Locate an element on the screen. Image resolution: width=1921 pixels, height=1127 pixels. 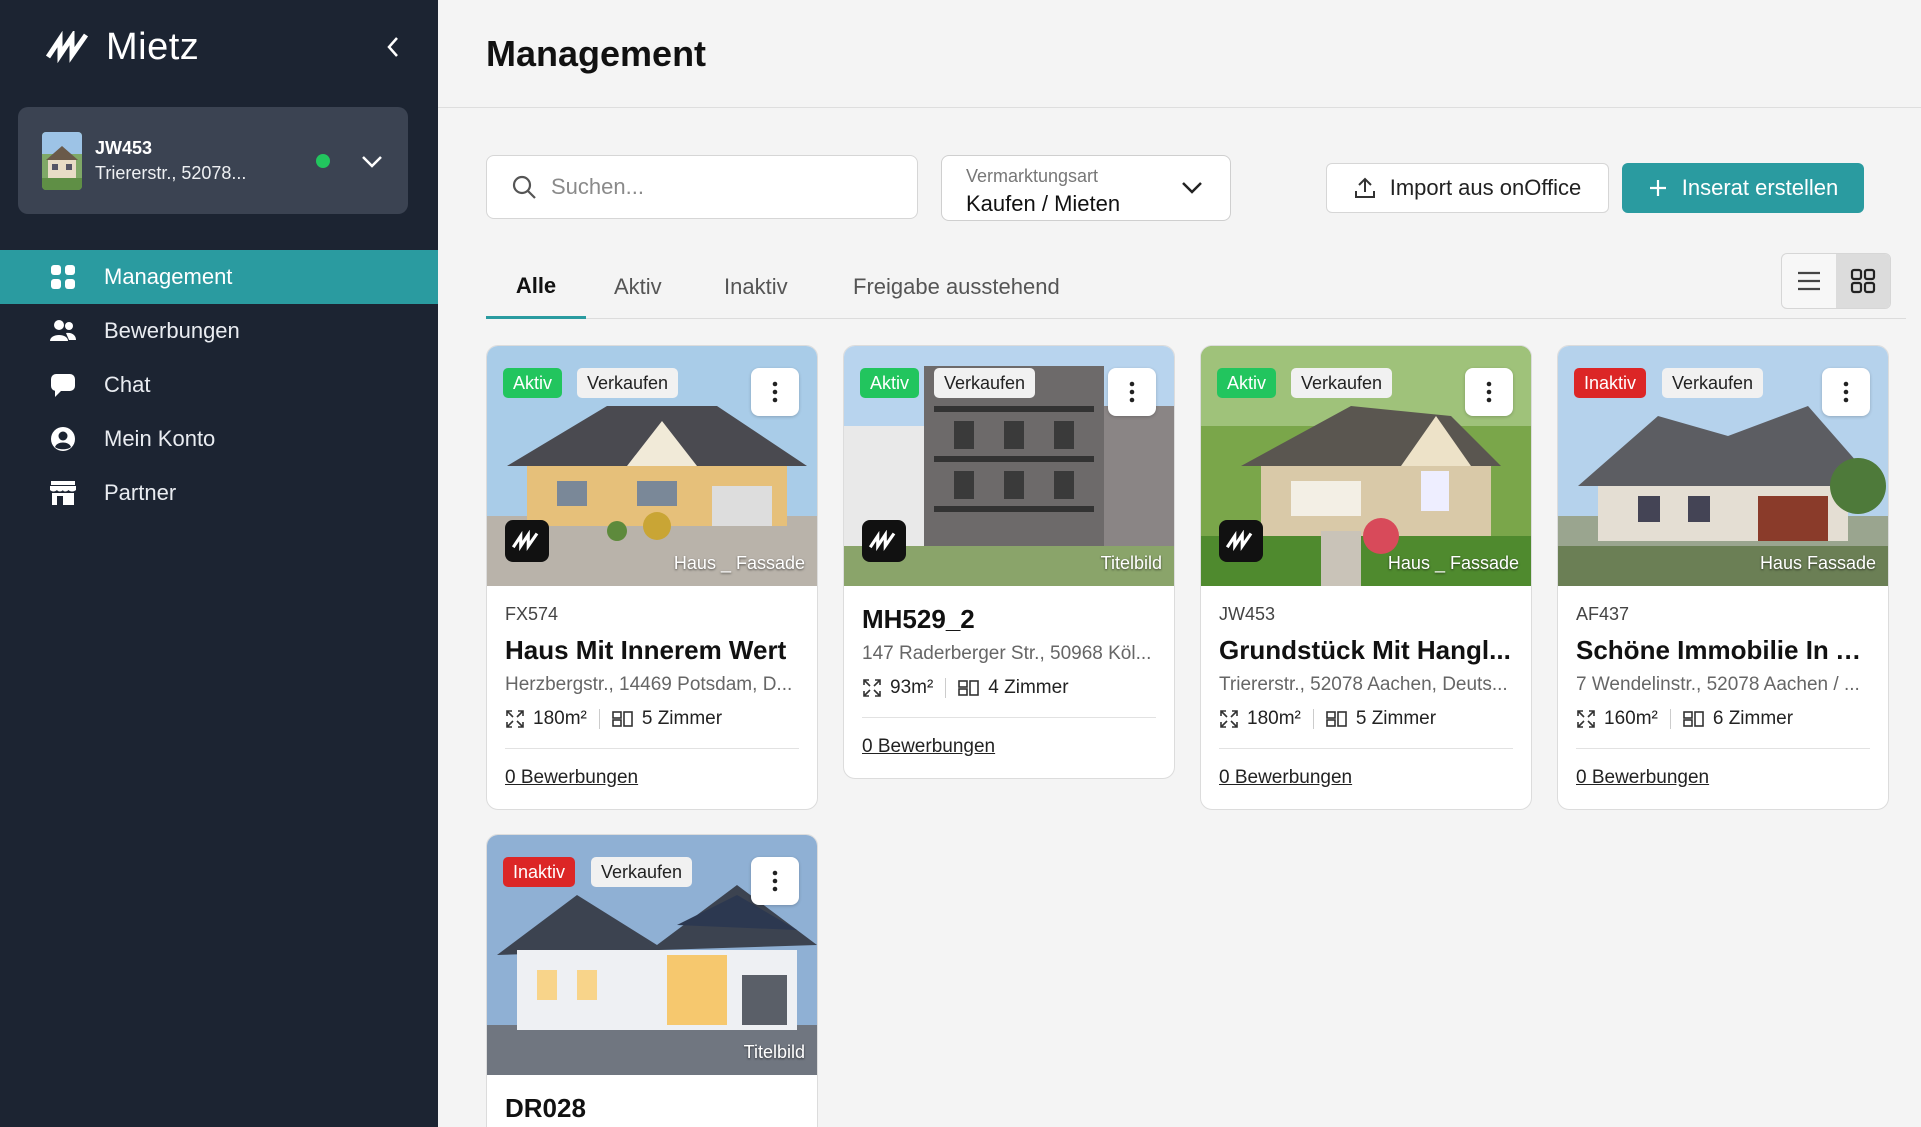
sidebar-item-management: Management is located at coordinates (219, 277).